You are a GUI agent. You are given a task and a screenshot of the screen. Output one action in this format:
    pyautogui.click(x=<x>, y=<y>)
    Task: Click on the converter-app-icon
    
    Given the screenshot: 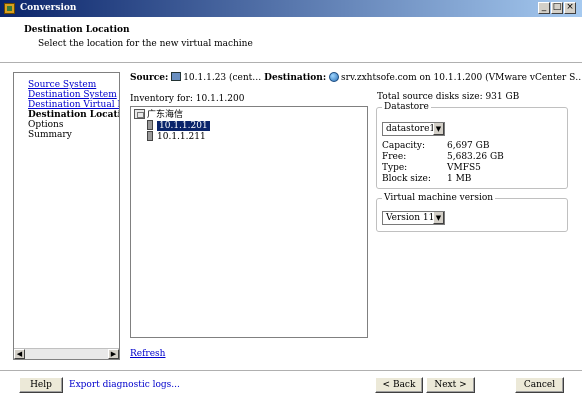 What is the action you would take?
    pyautogui.click(x=9, y=8)
    